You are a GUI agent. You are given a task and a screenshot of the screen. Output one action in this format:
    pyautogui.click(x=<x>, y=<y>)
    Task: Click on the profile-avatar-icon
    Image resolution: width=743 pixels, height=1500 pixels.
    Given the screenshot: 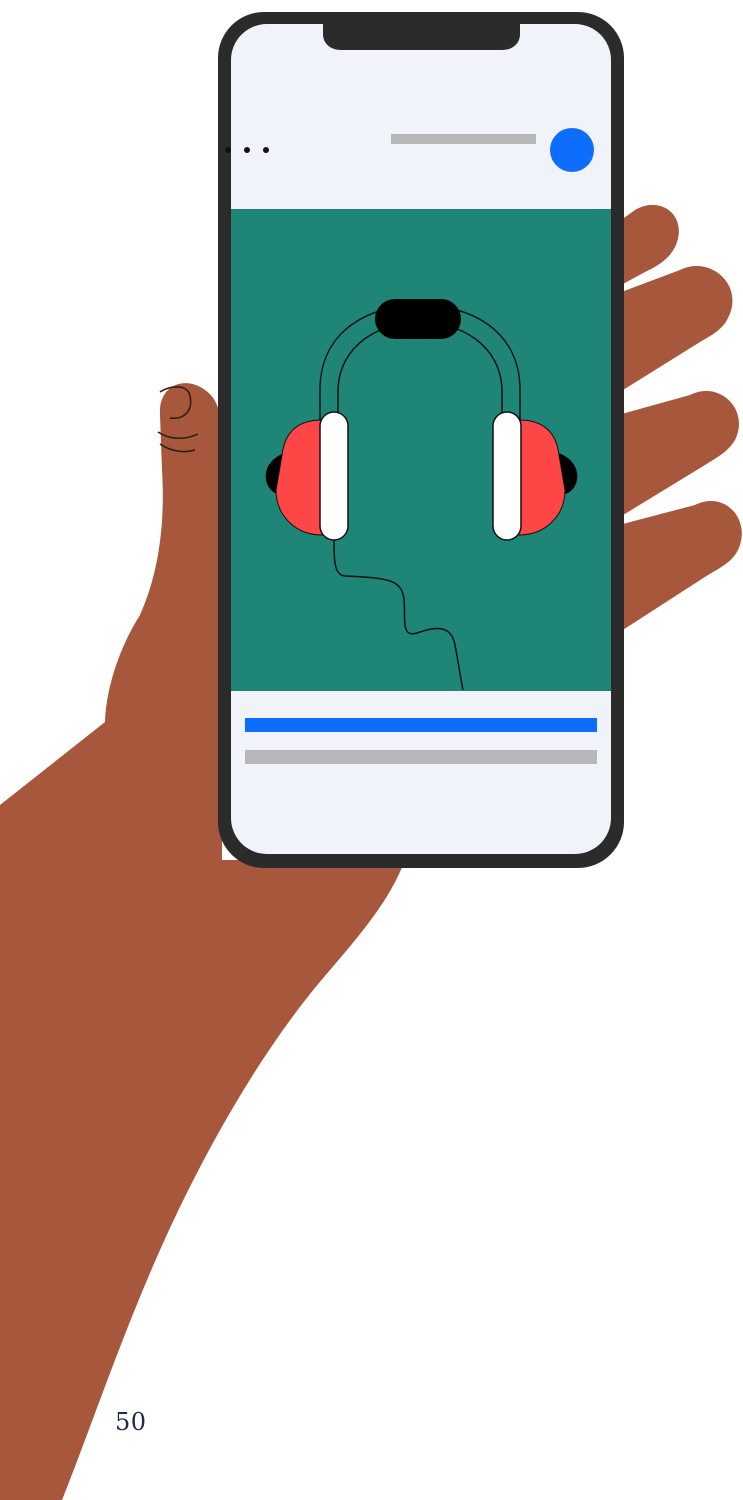 What is the action you would take?
    pyautogui.click(x=572, y=150)
    